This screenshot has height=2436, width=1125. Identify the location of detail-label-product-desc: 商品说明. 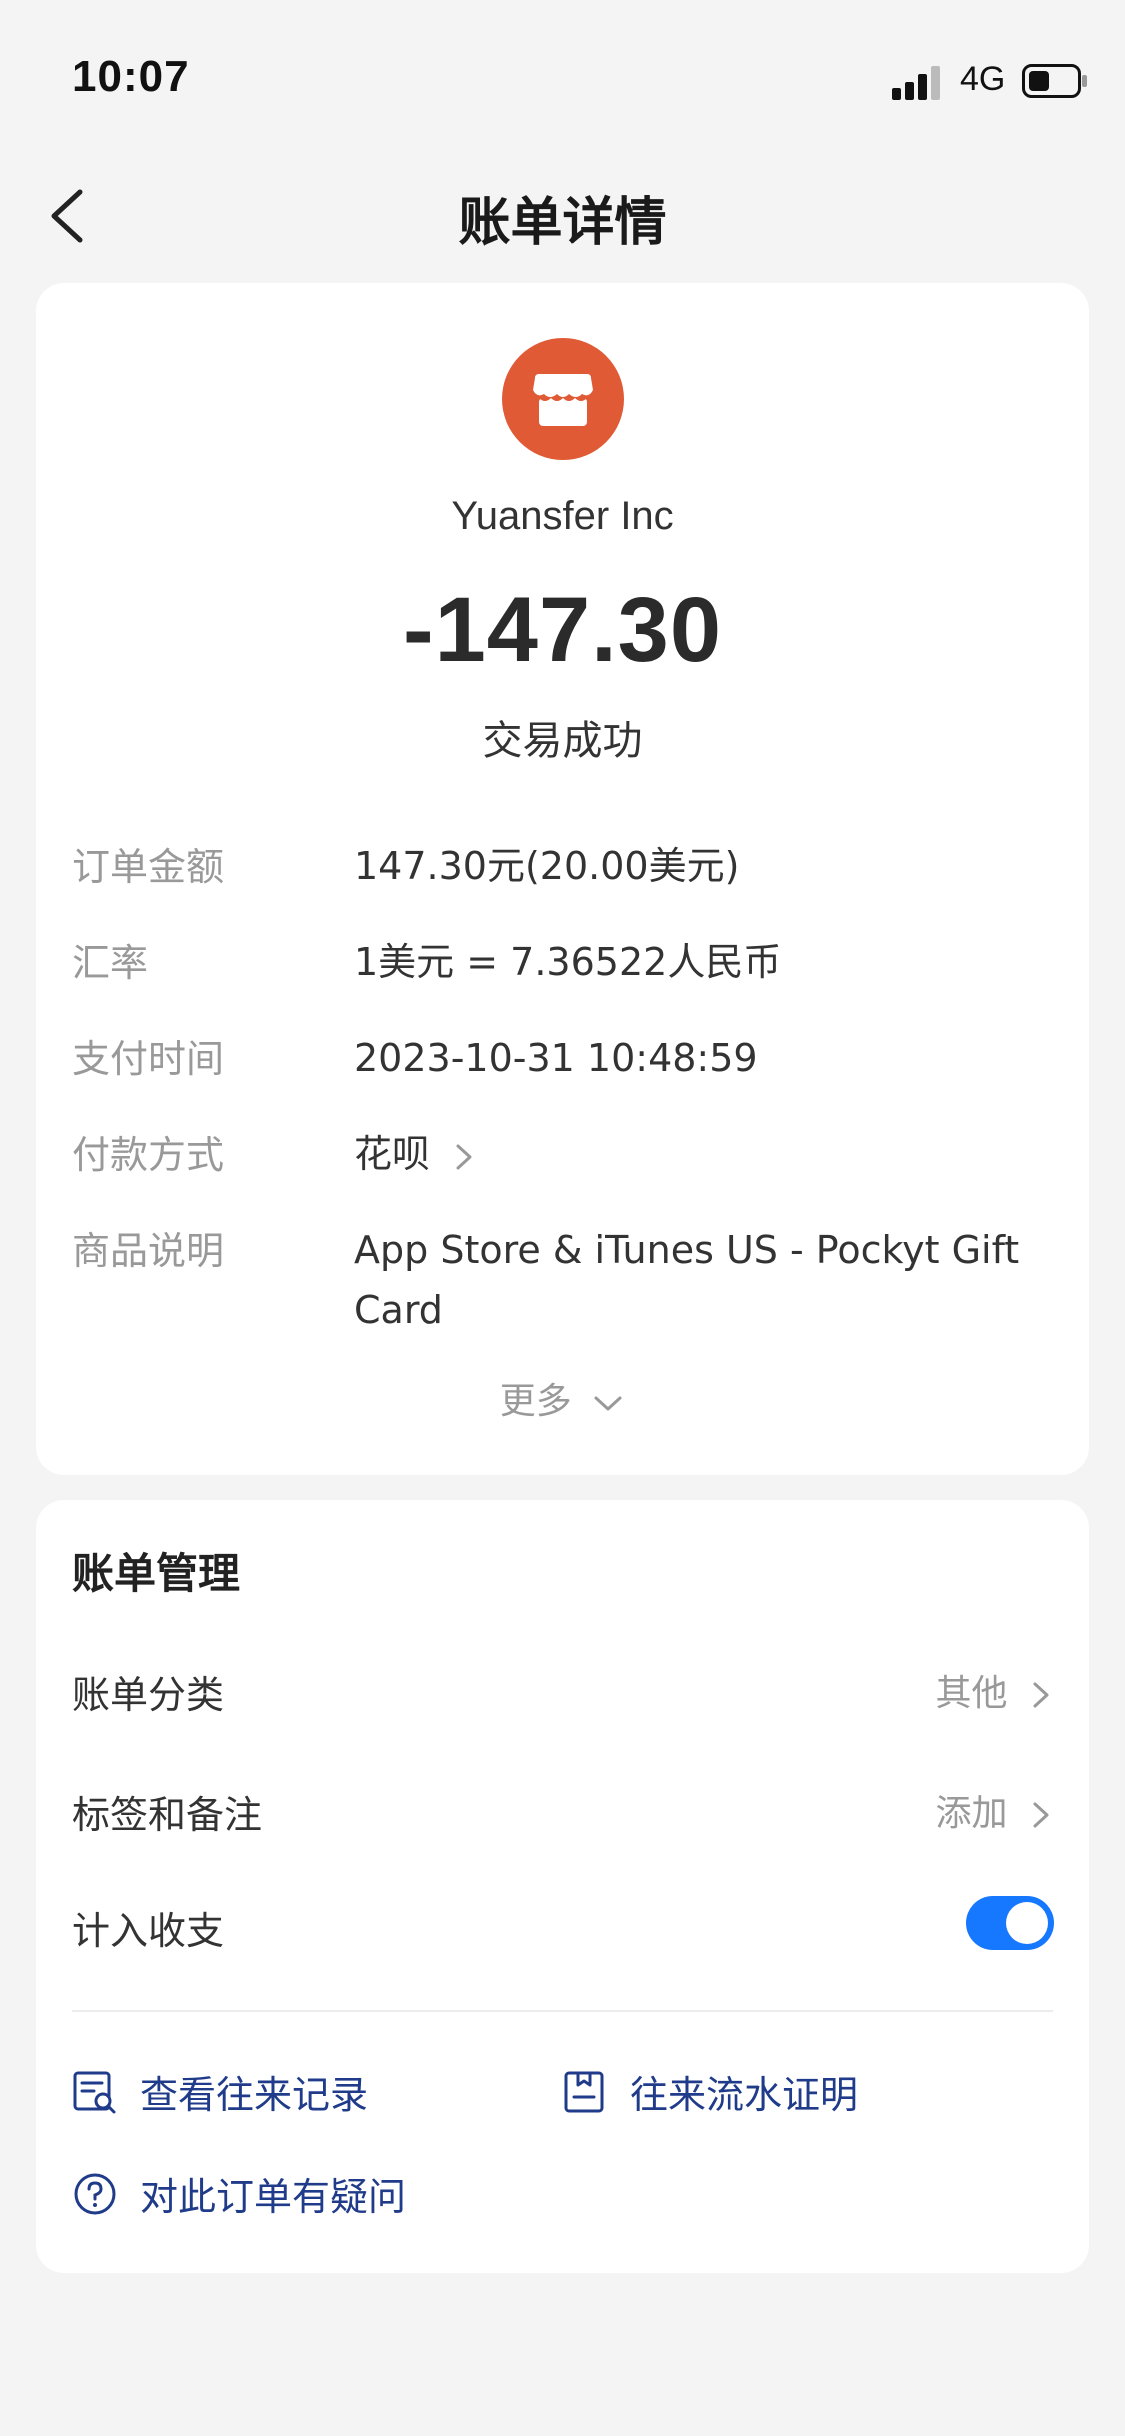
(148, 1251).